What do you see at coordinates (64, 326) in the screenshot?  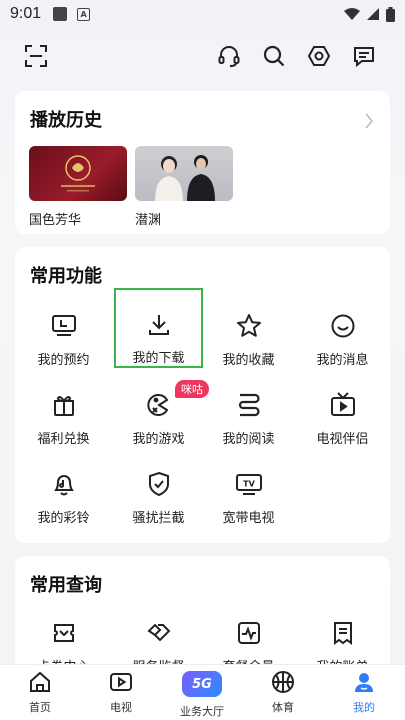 I see `tv-reserve-icon` at bounding box center [64, 326].